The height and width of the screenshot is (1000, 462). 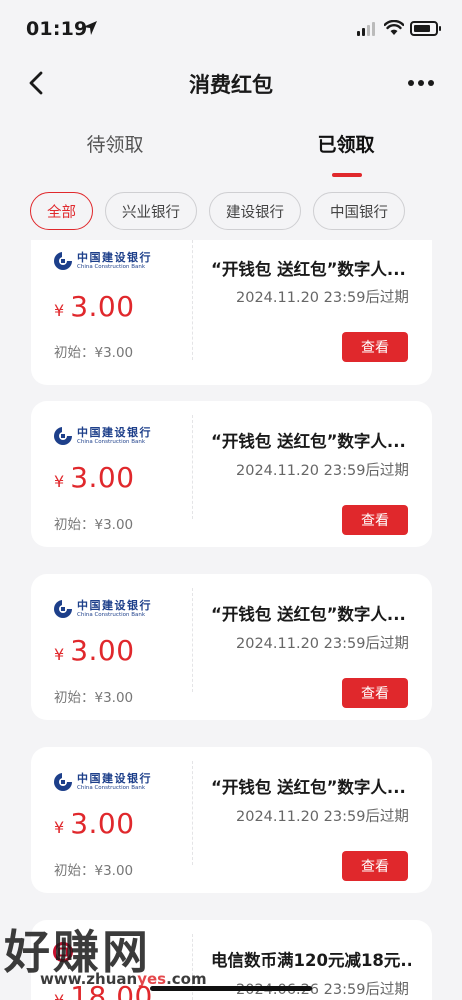 I want to click on filter-chip-ccb: 建设银行, so click(x=255, y=211).